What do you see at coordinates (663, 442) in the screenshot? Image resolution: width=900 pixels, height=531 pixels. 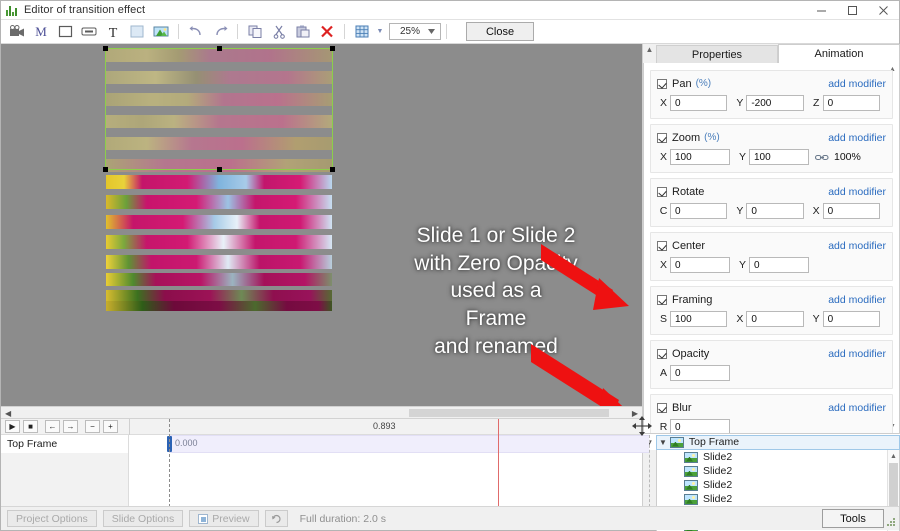 I see `chevron-down-icon: ▼` at bounding box center [663, 442].